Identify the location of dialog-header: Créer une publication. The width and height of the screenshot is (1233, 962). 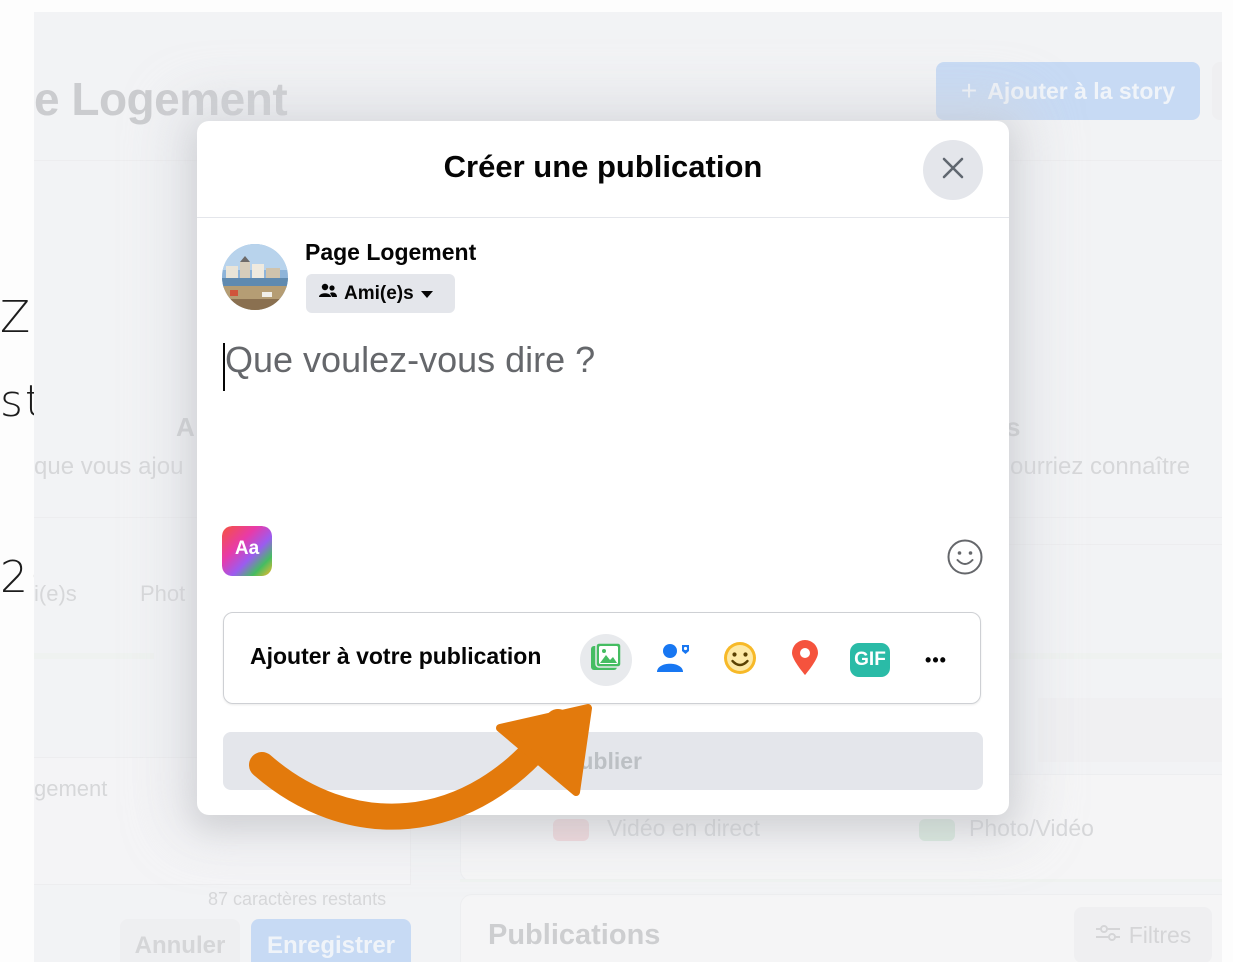
(603, 169).